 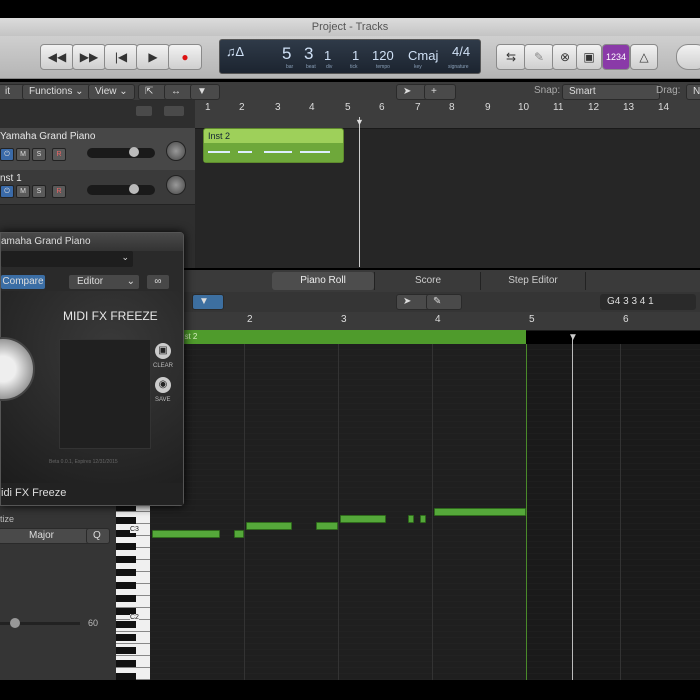 What do you see at coordinates (572, 509) in the screenshot?
I see `editor-playhead` at bounding box center [572, 509].